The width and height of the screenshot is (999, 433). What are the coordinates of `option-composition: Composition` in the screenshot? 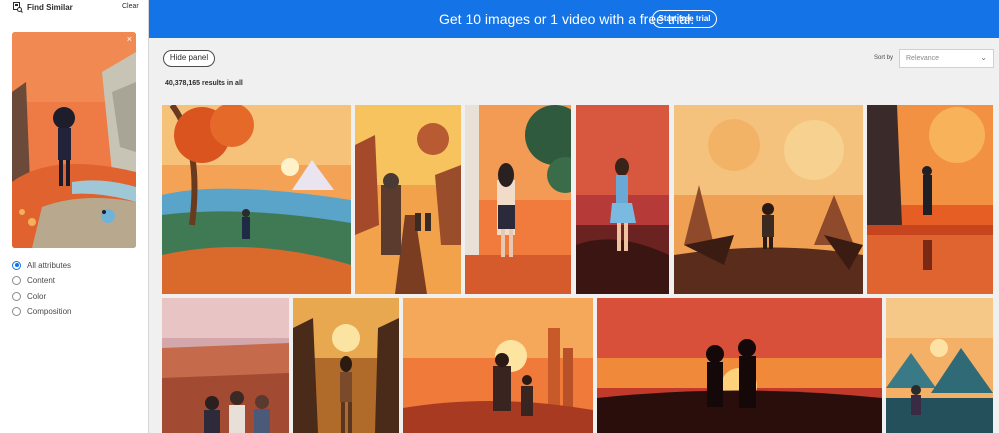 It's located at (41, 311).